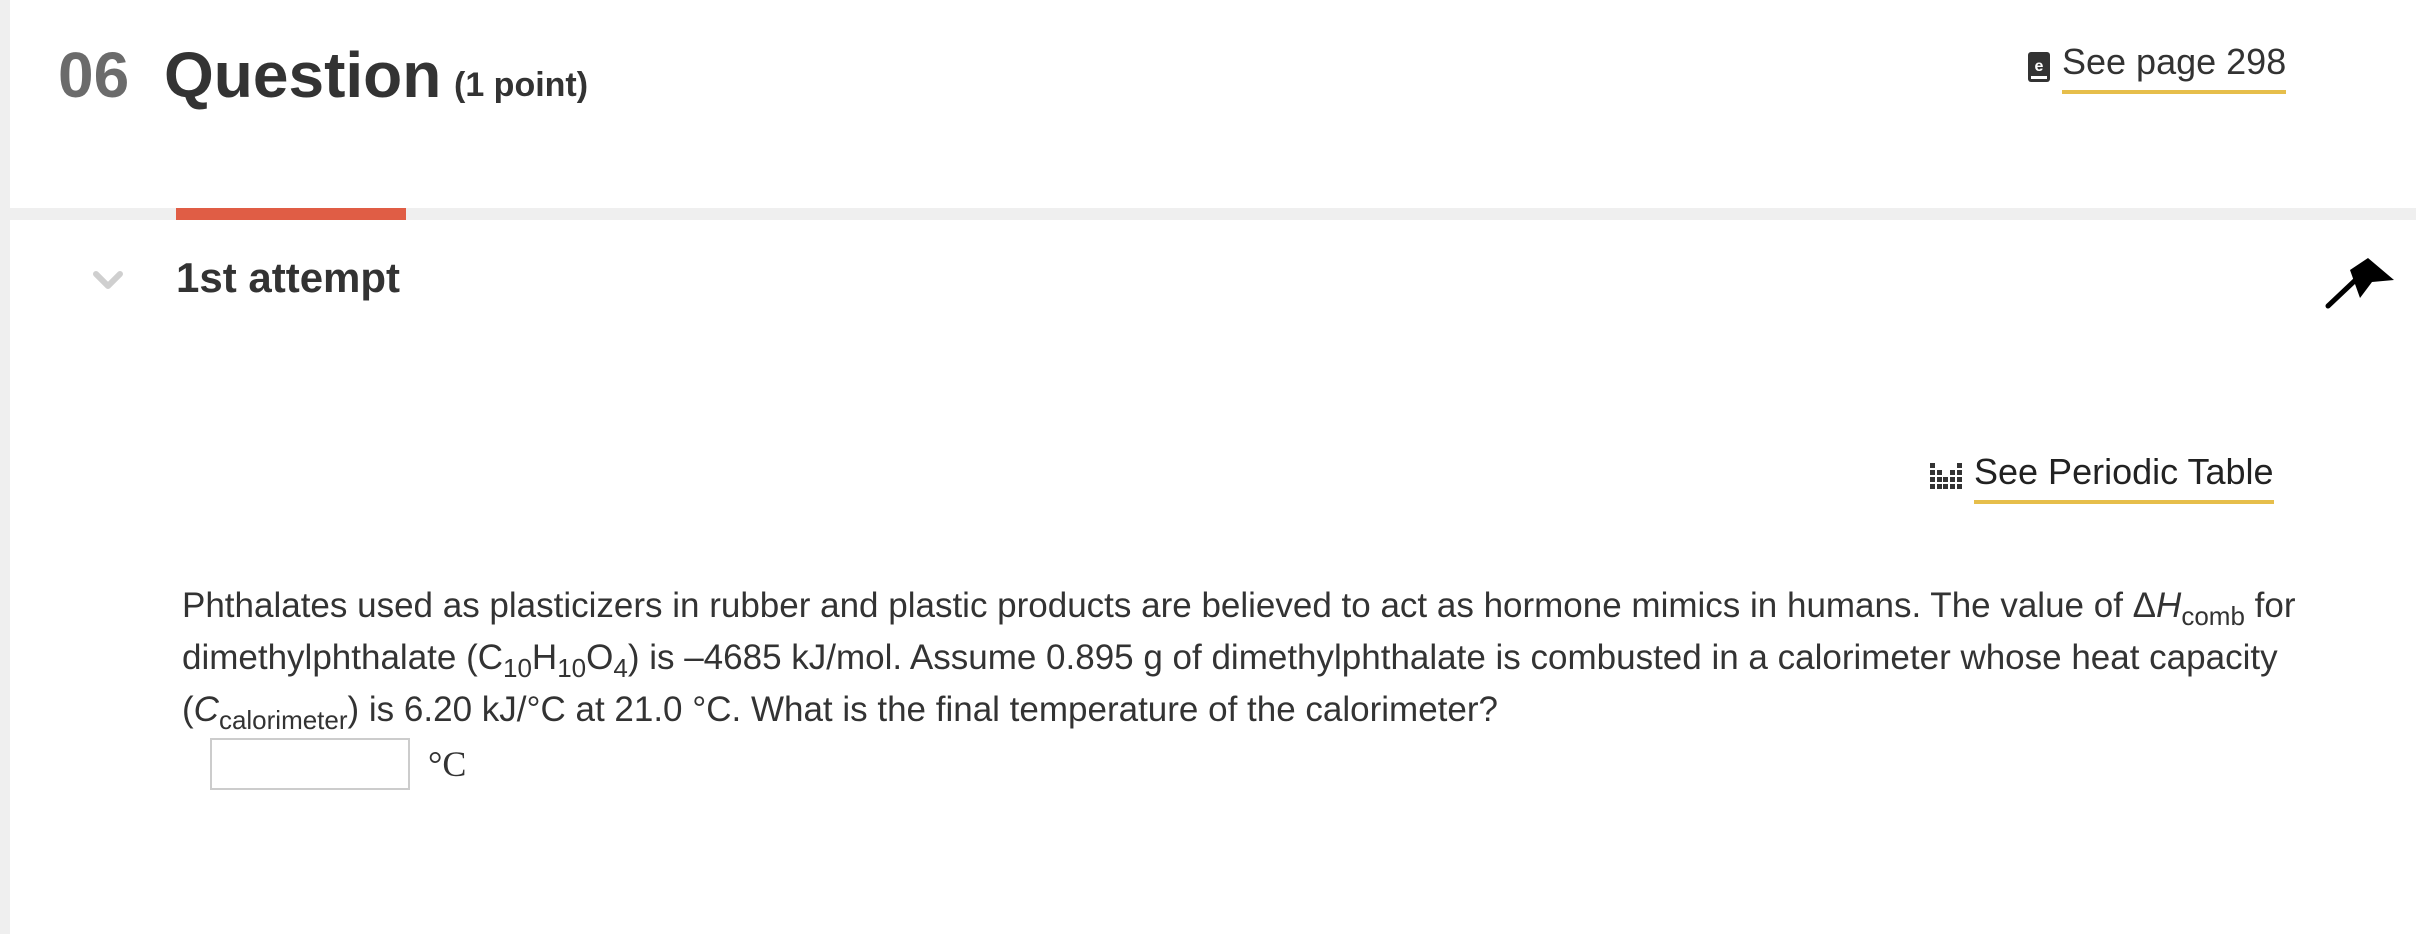 The width and height of the screenshot is (2416, 934). I want to click on answer-input, so click(310, 764).